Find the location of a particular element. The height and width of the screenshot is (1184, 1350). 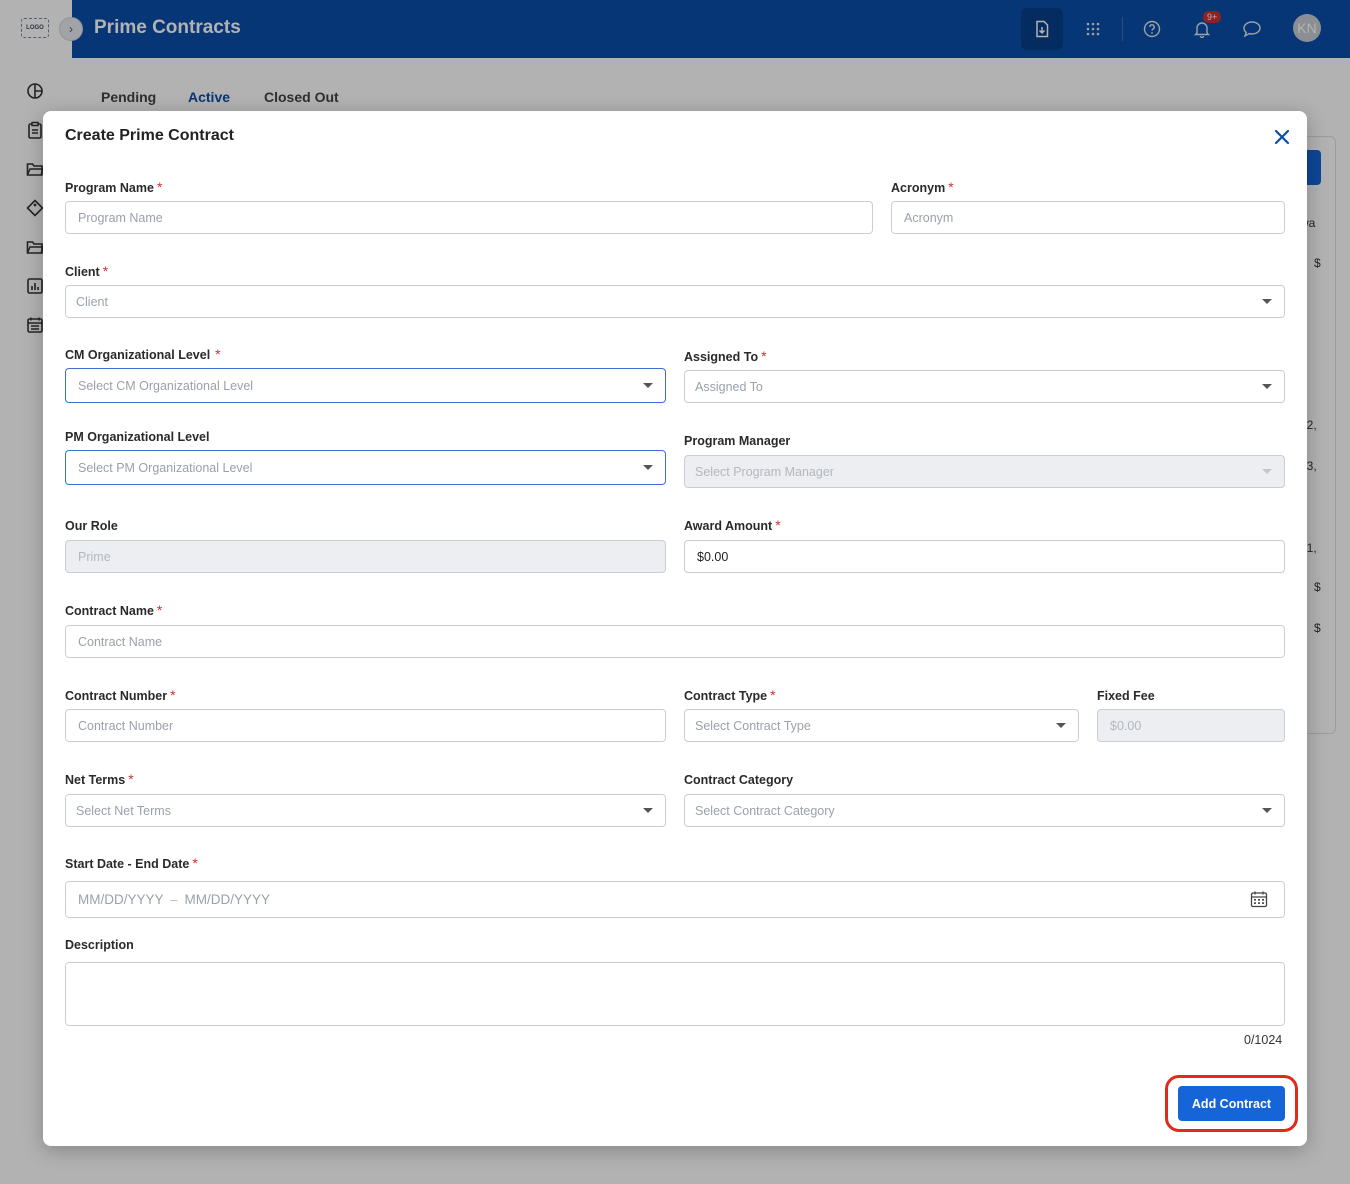

contract-name-input: Contract Name is located at coordinates (675, 641).